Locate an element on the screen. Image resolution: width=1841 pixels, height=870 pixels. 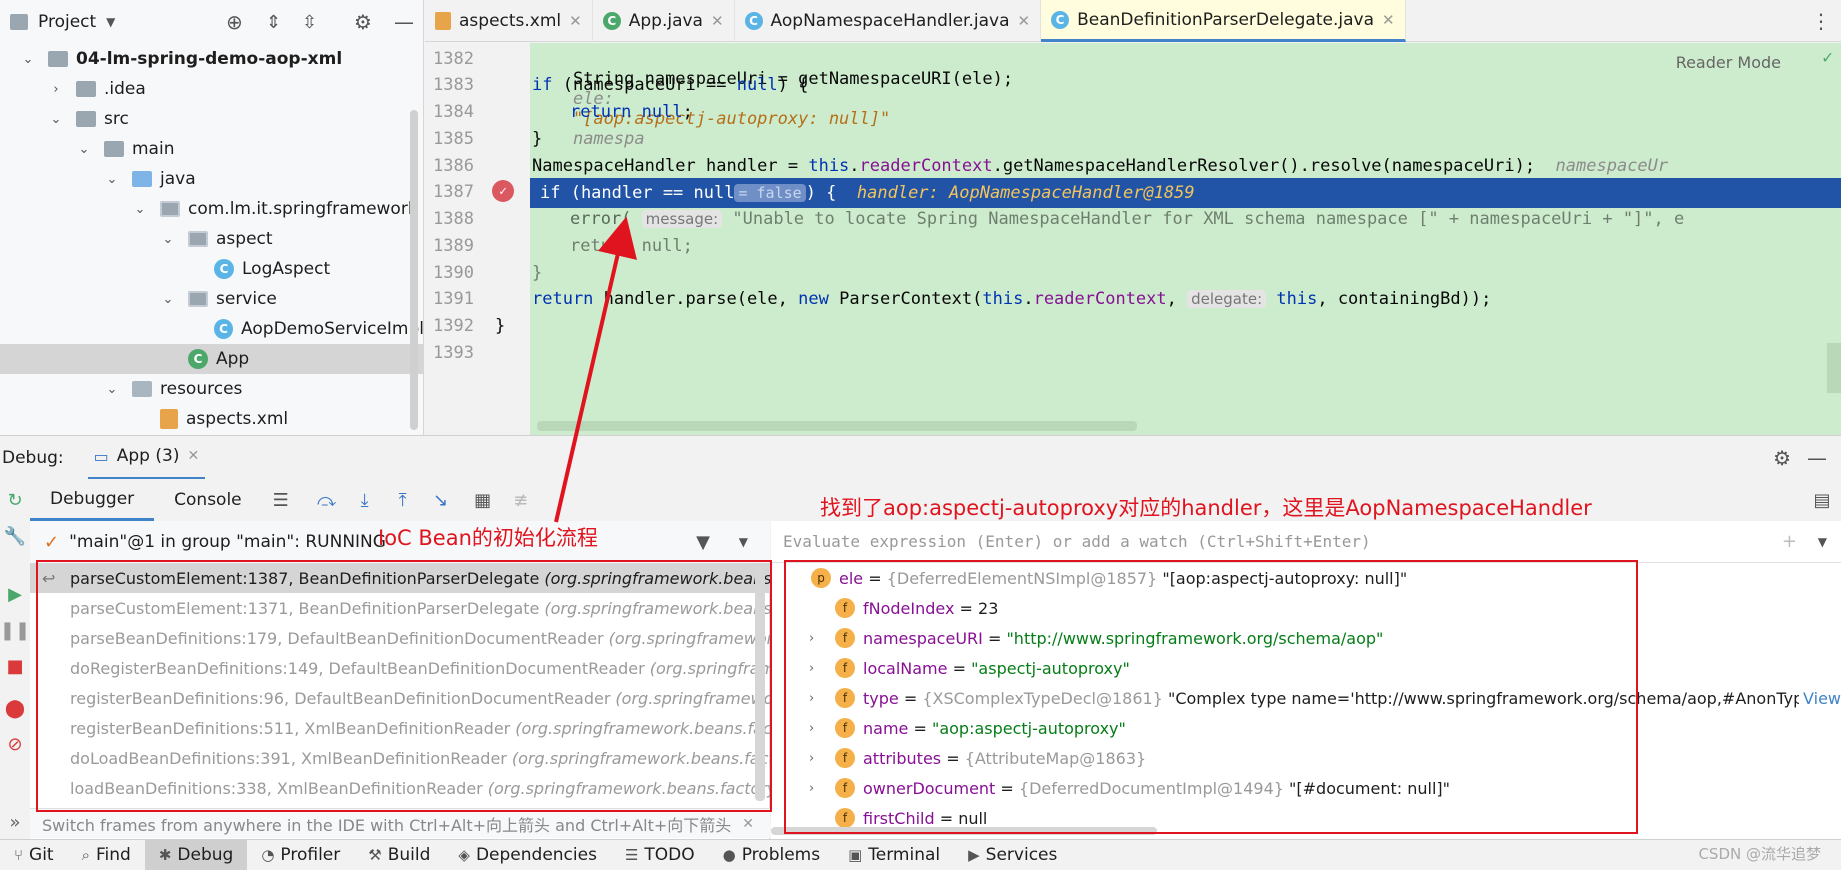
arrow-line is located at coordinates (595, 369).